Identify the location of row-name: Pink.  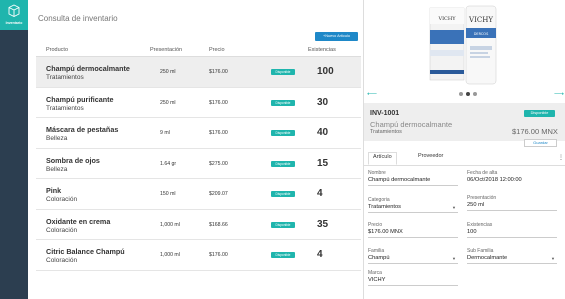
(54, 190).